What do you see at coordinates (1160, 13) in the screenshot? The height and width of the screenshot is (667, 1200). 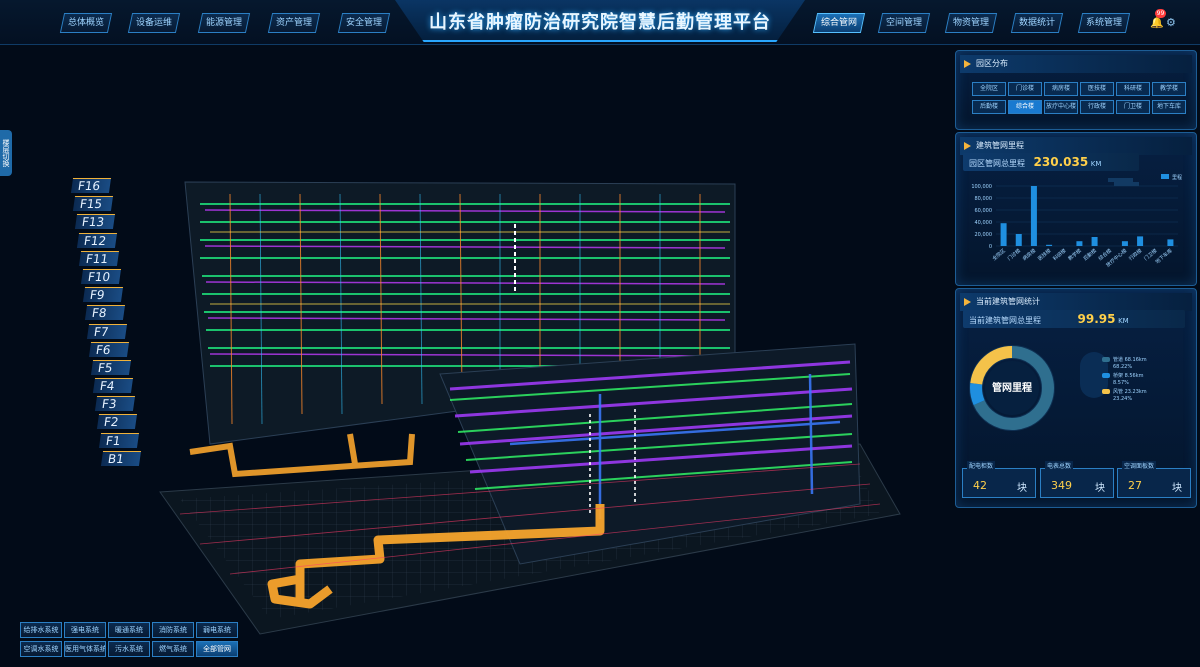 I see `notification-badge: 99` at bounding box center [1160, 13].